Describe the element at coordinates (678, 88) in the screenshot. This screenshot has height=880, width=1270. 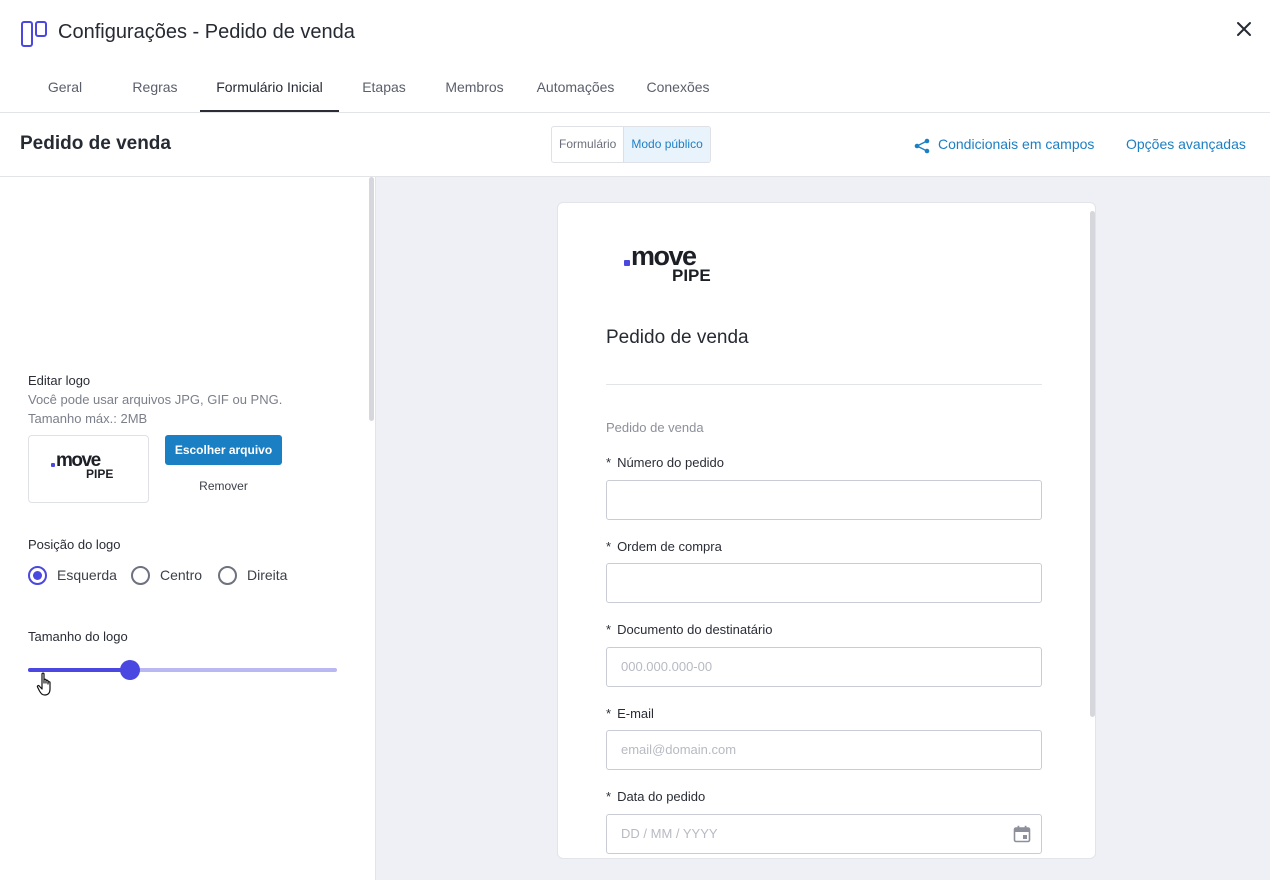
I see `tab-conexoes: Conexões` at that location.